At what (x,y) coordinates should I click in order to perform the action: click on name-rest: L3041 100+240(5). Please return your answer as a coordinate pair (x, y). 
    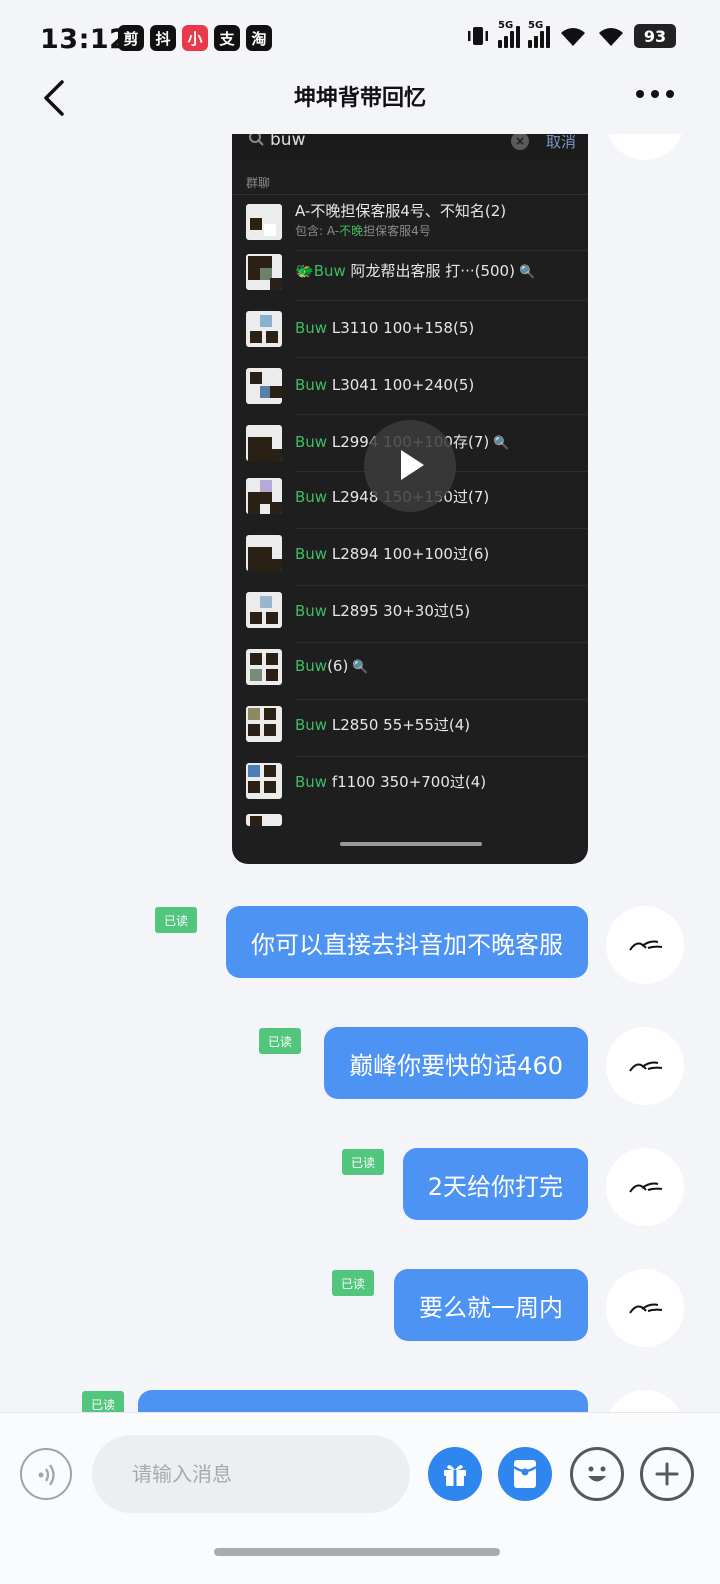
    Looking at the image, I should click on (401, 385).